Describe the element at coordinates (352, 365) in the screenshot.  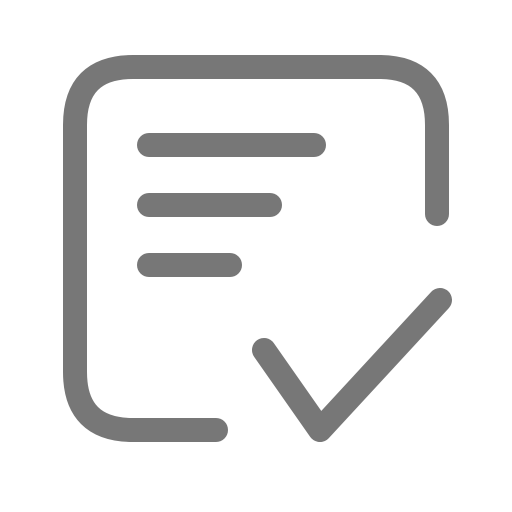
I see `checkmark` at that location.